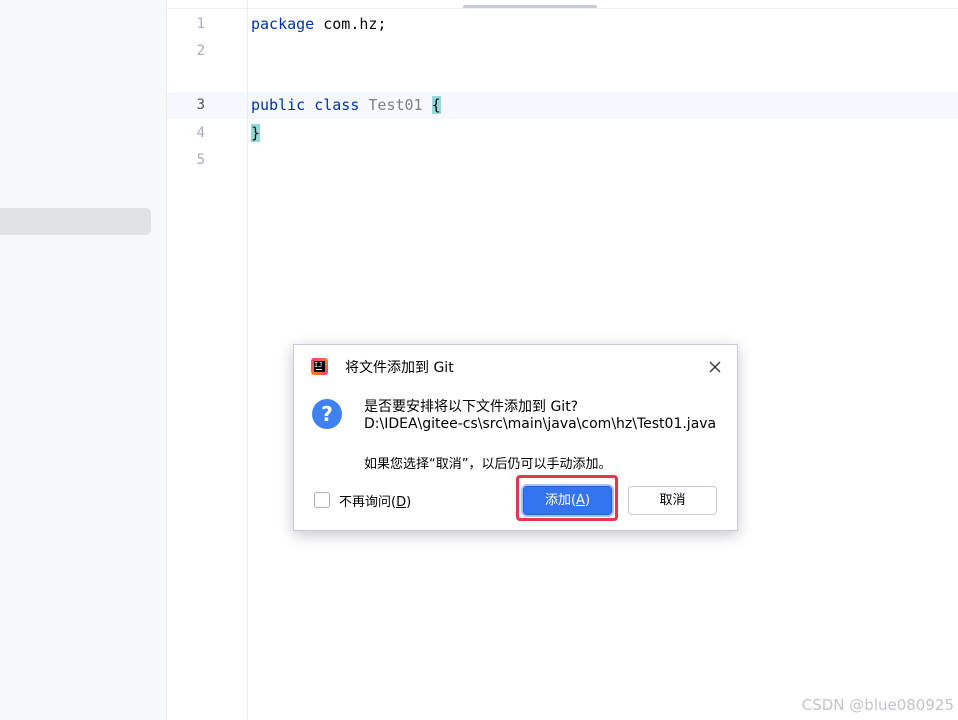 The height and width of the screenshot is (720, 958). I want to click on close-icon, so click(715, 367).